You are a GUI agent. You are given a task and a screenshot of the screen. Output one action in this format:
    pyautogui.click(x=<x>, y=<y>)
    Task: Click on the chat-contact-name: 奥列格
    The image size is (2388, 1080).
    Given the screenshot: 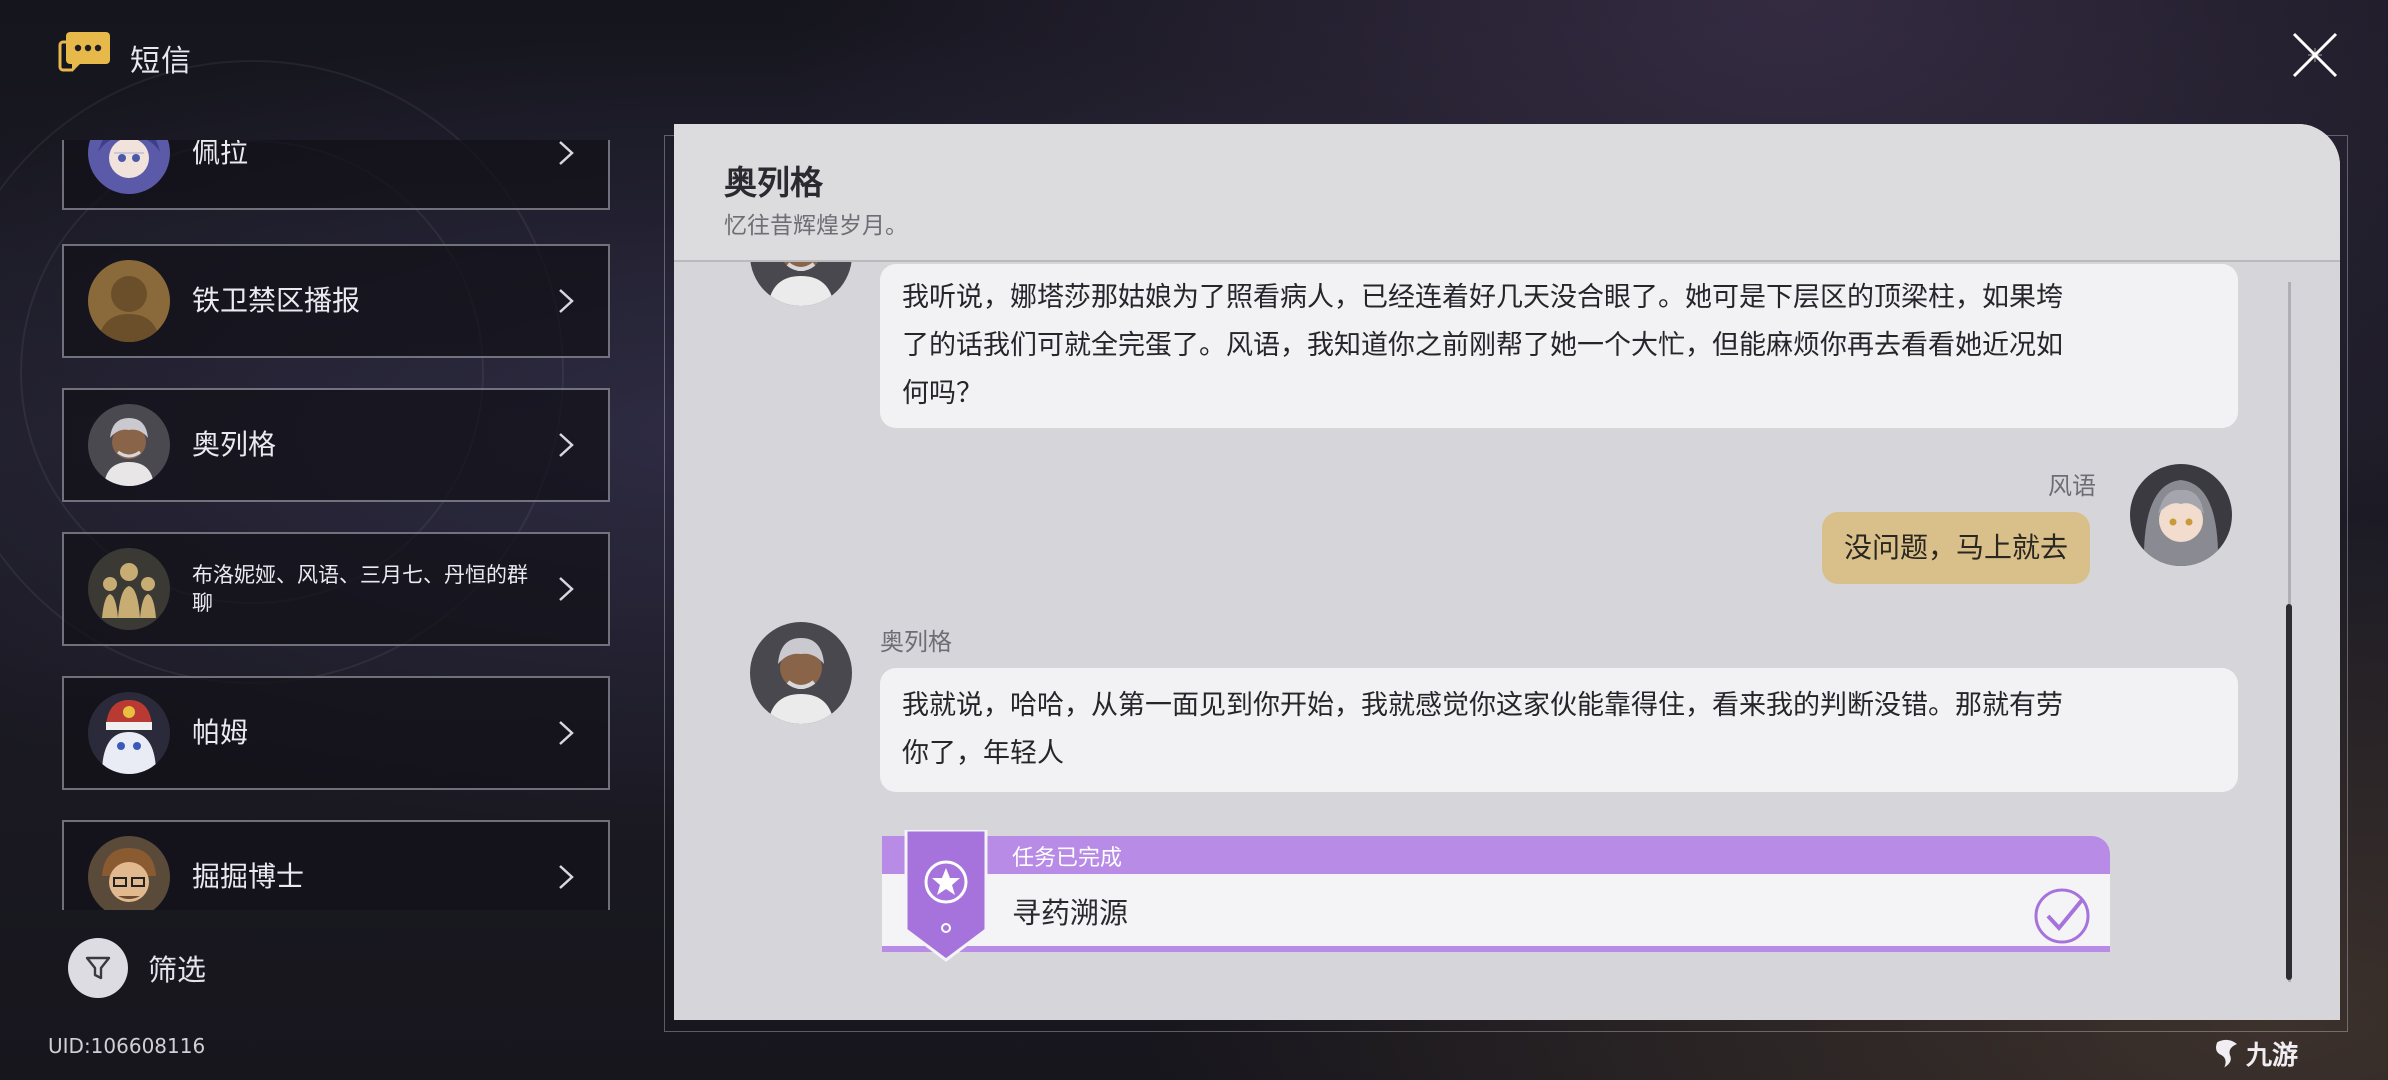 What is the action you would take?
    pyautogui.click(x=773, y=182)
    